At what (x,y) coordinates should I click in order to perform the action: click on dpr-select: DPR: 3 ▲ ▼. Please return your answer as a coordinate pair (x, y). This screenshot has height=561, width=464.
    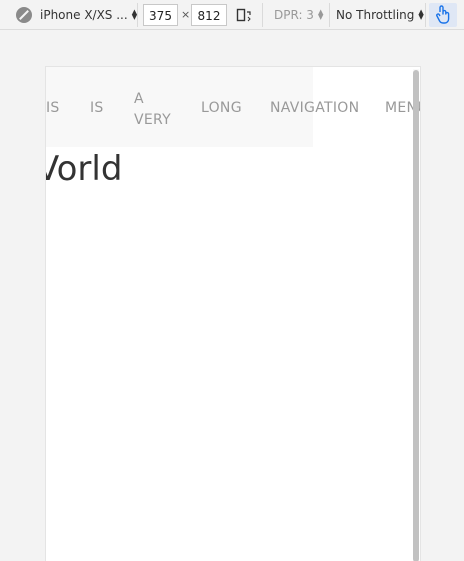
    Looking at the image, I should click on (298, 14).